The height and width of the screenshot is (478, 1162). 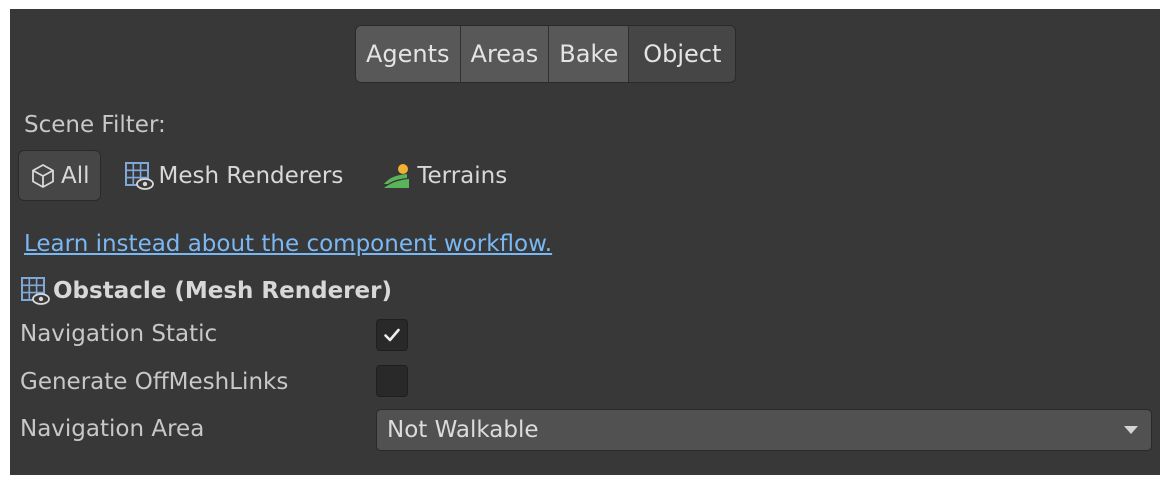 I want to click on tab-areas: Areas, so click(x=505, y=54).